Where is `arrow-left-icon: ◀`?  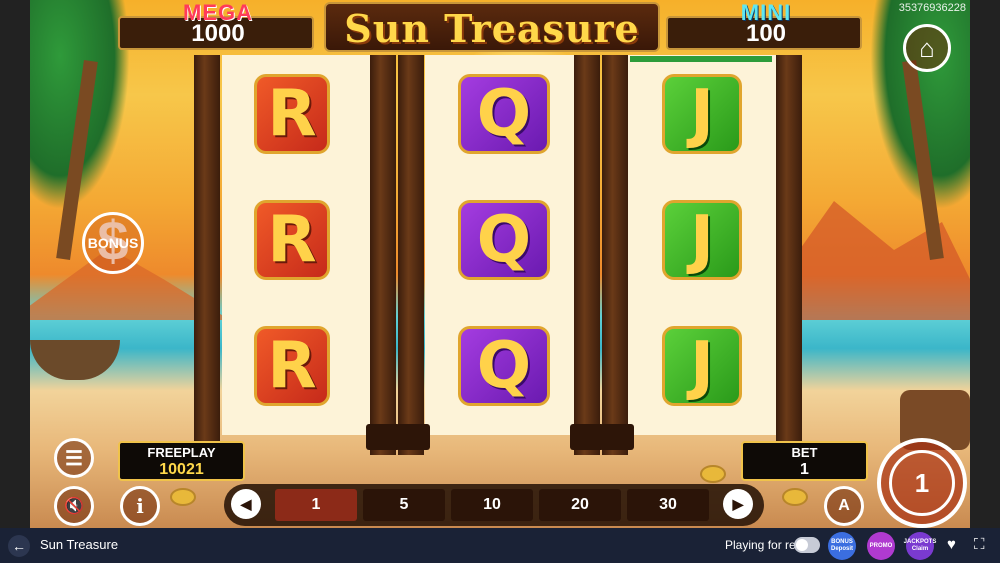
arrow-left-icon: ◀ is located at coordinates (246, 503).